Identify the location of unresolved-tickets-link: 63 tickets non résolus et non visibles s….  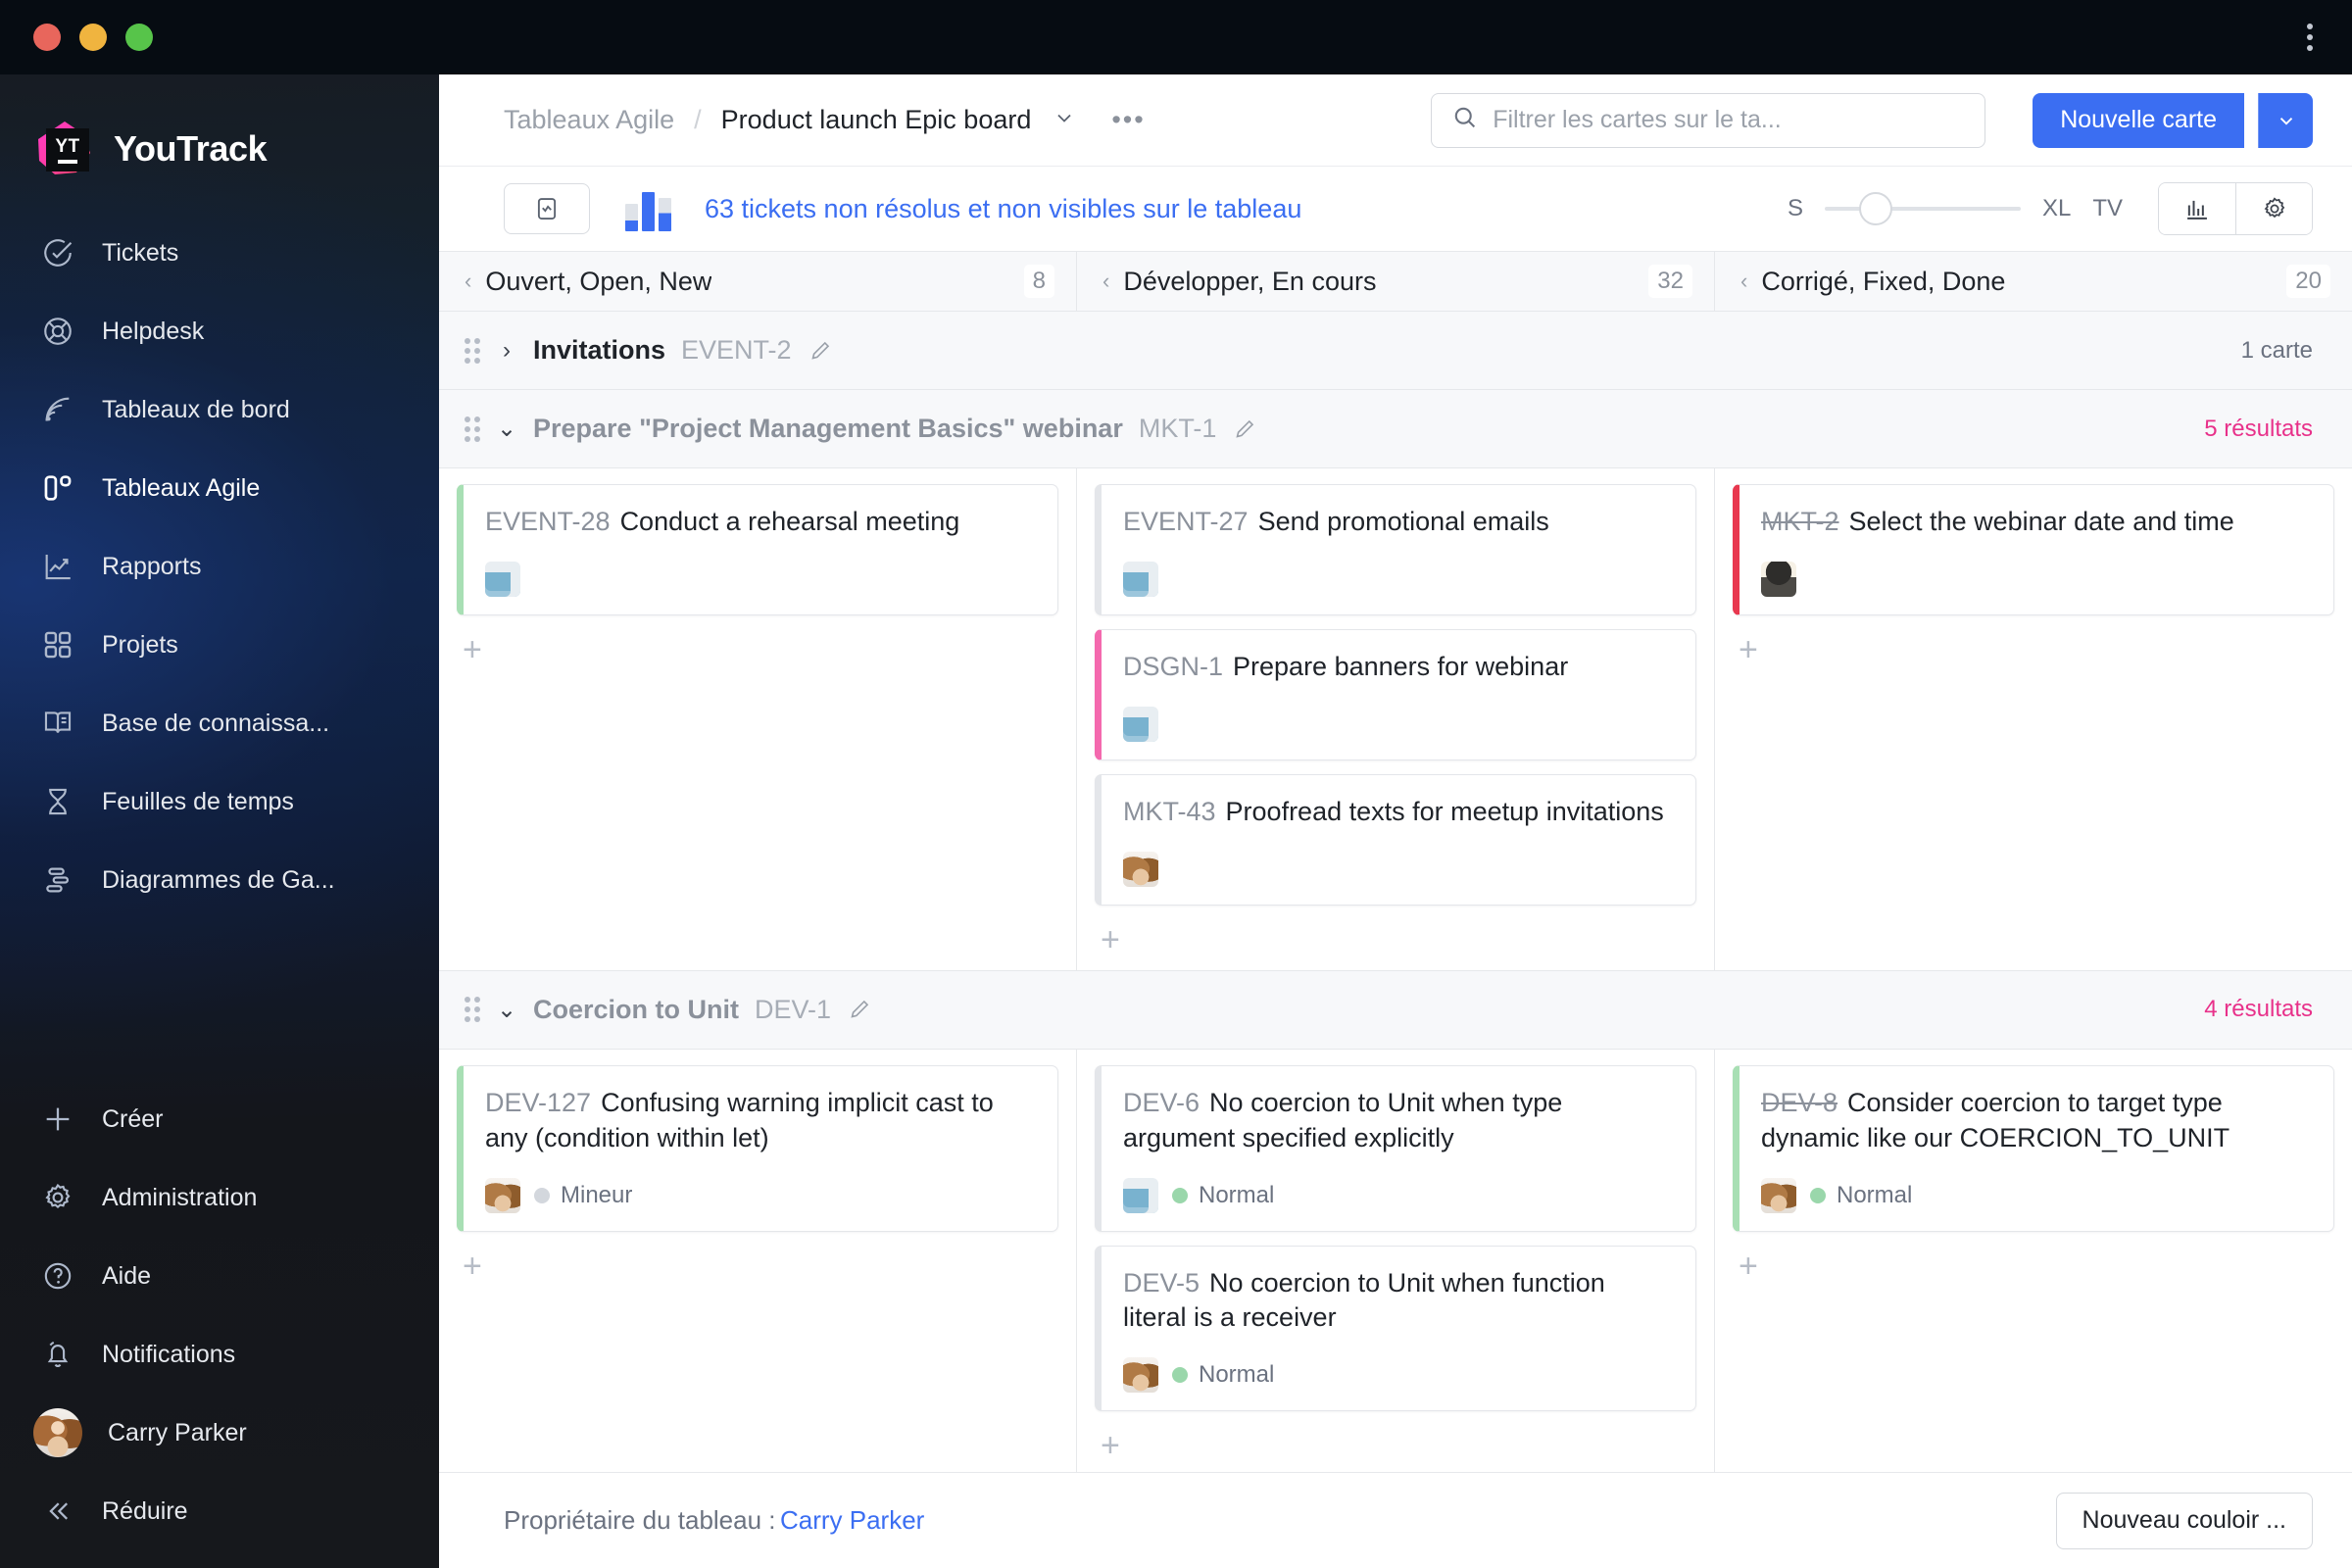
(1003, 209).